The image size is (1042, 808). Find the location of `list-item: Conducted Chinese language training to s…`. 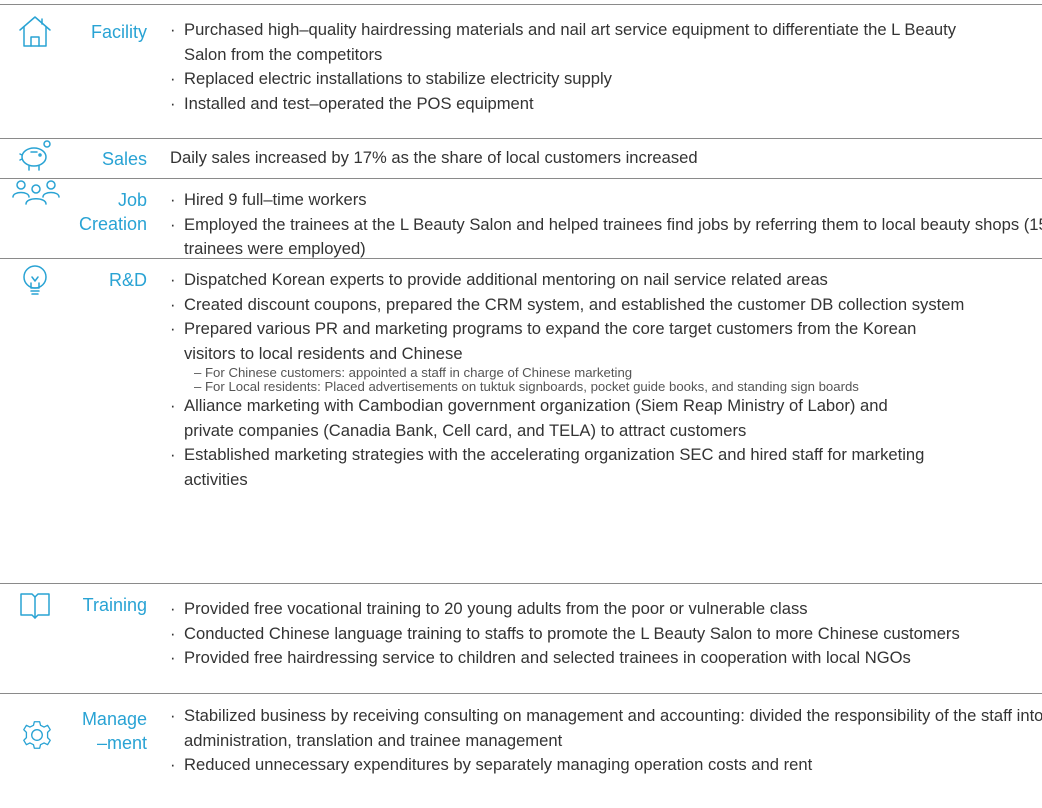

list-item: Conducted Chinese language training to s… is located at coordinates (578, 634).